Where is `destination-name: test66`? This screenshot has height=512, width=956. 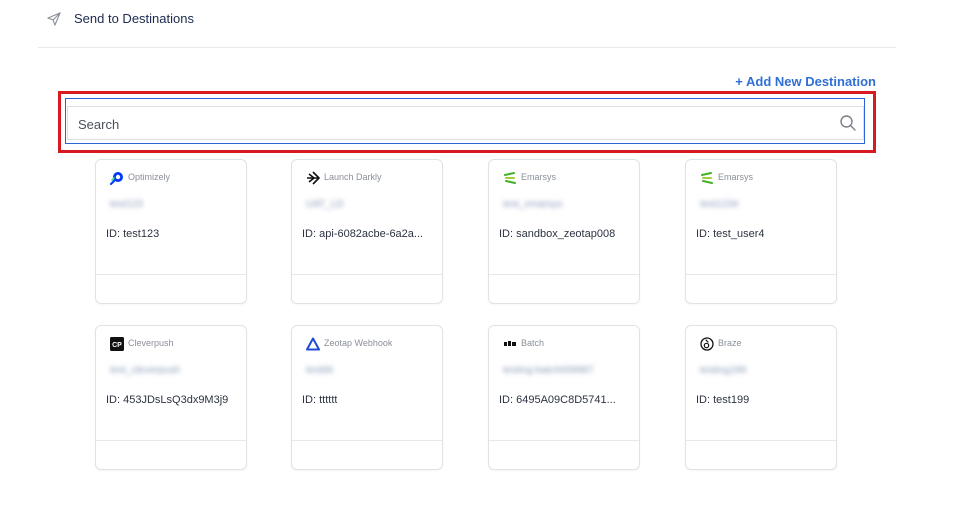 destination-name: test66 is located at coordinates (320, 370).